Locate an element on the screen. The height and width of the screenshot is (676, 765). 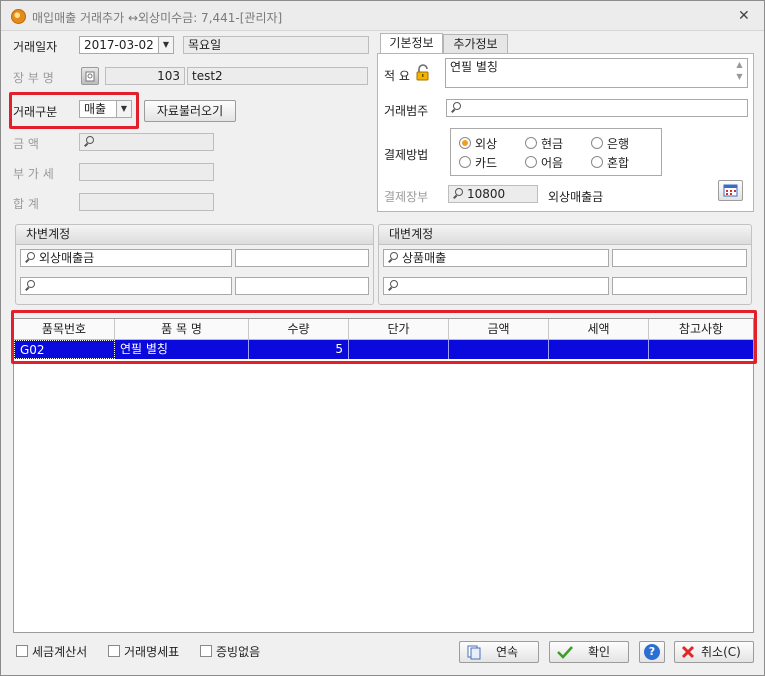
tax-invoice-label: 세금계산서 is located at coordinates (60, 652).